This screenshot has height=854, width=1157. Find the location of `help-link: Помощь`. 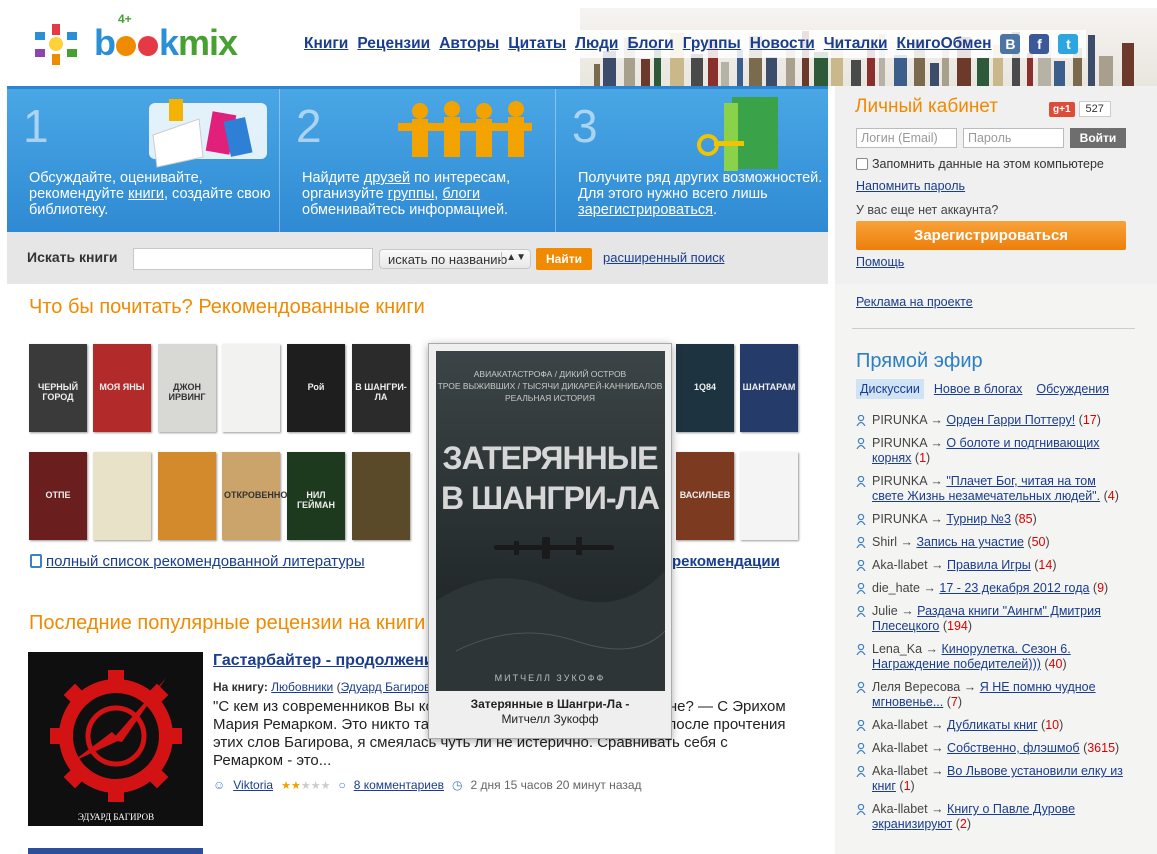

help-link: Помощь is located at coordinates (880, 262).